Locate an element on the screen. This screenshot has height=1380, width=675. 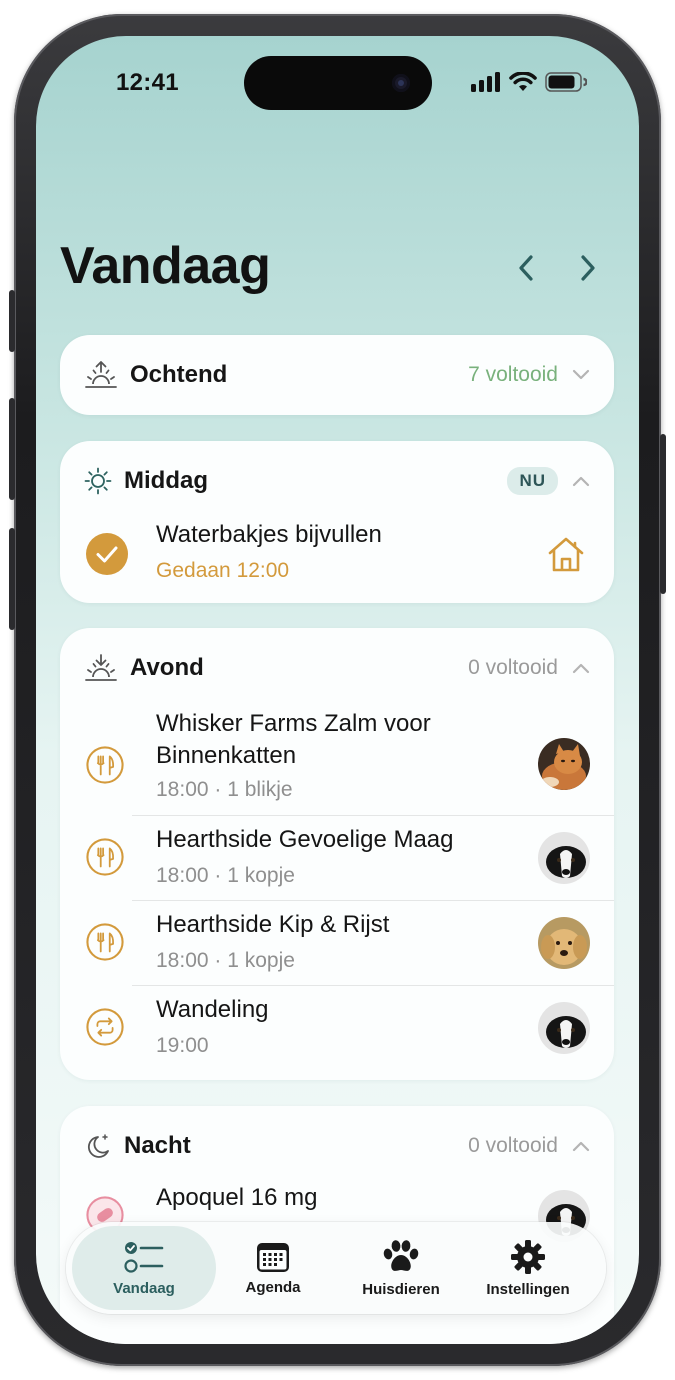
sunset-icon is located at coordinates (101, 667).